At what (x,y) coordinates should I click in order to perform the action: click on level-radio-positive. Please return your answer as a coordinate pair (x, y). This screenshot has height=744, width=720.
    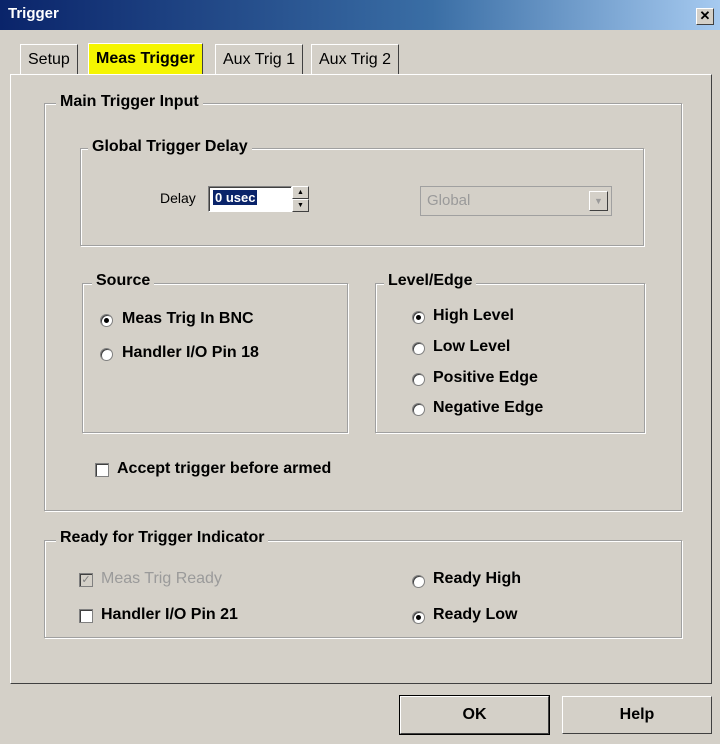
    Looking at the image, I should click on (418, 379).